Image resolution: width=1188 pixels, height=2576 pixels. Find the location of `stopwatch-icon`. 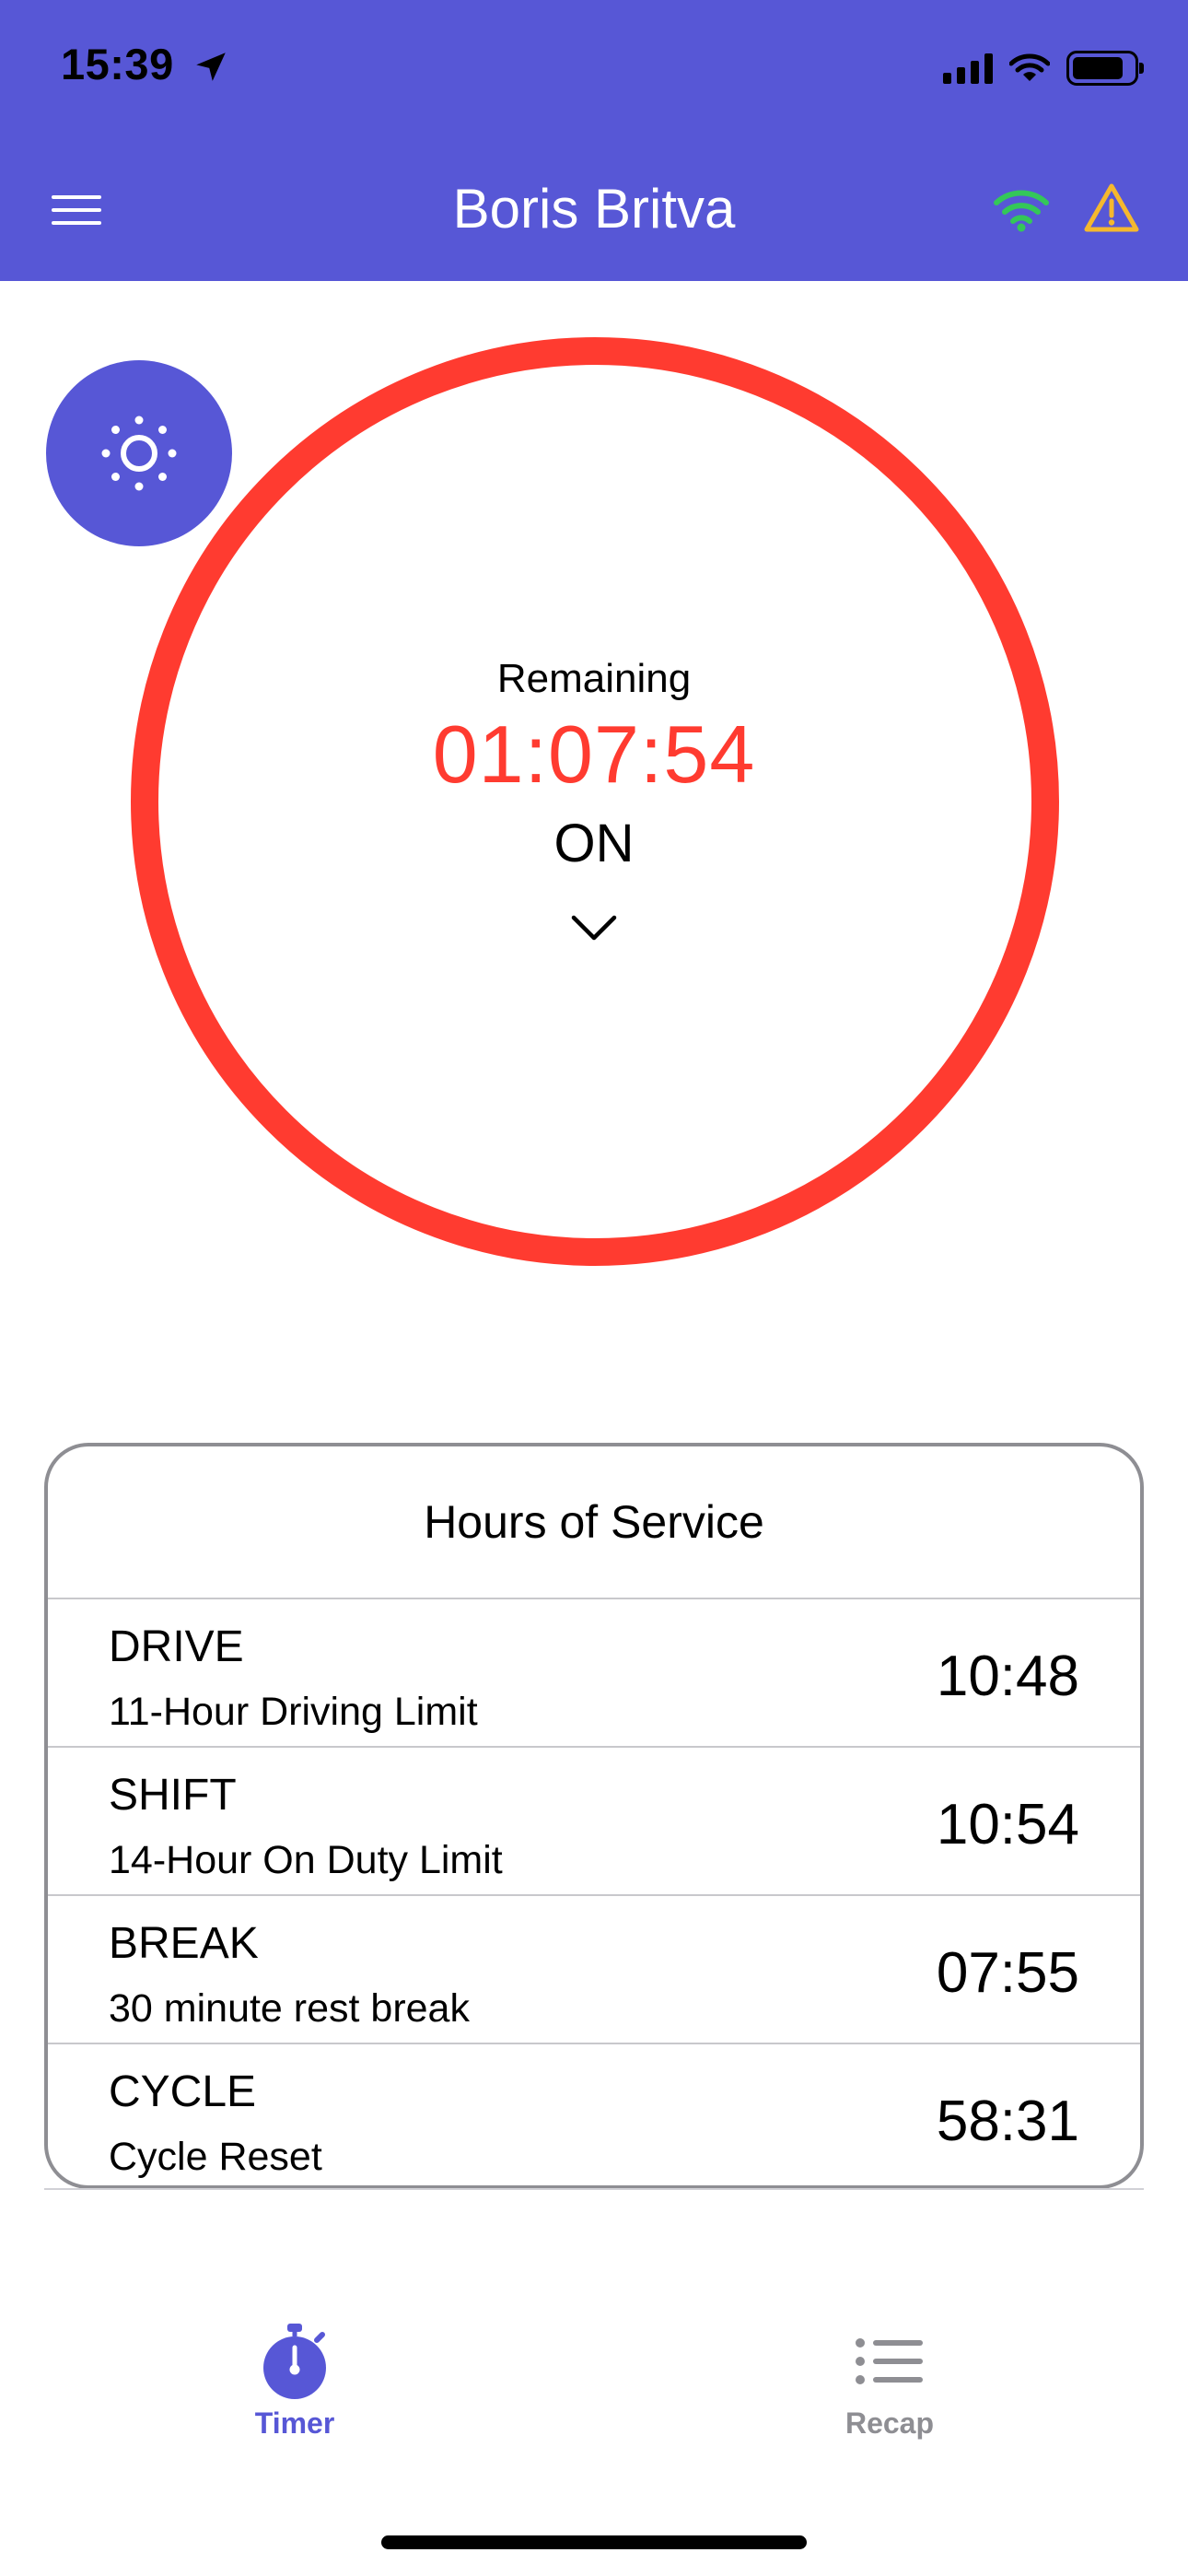

stopwatch-icon is located at coordinates (294, 2361).